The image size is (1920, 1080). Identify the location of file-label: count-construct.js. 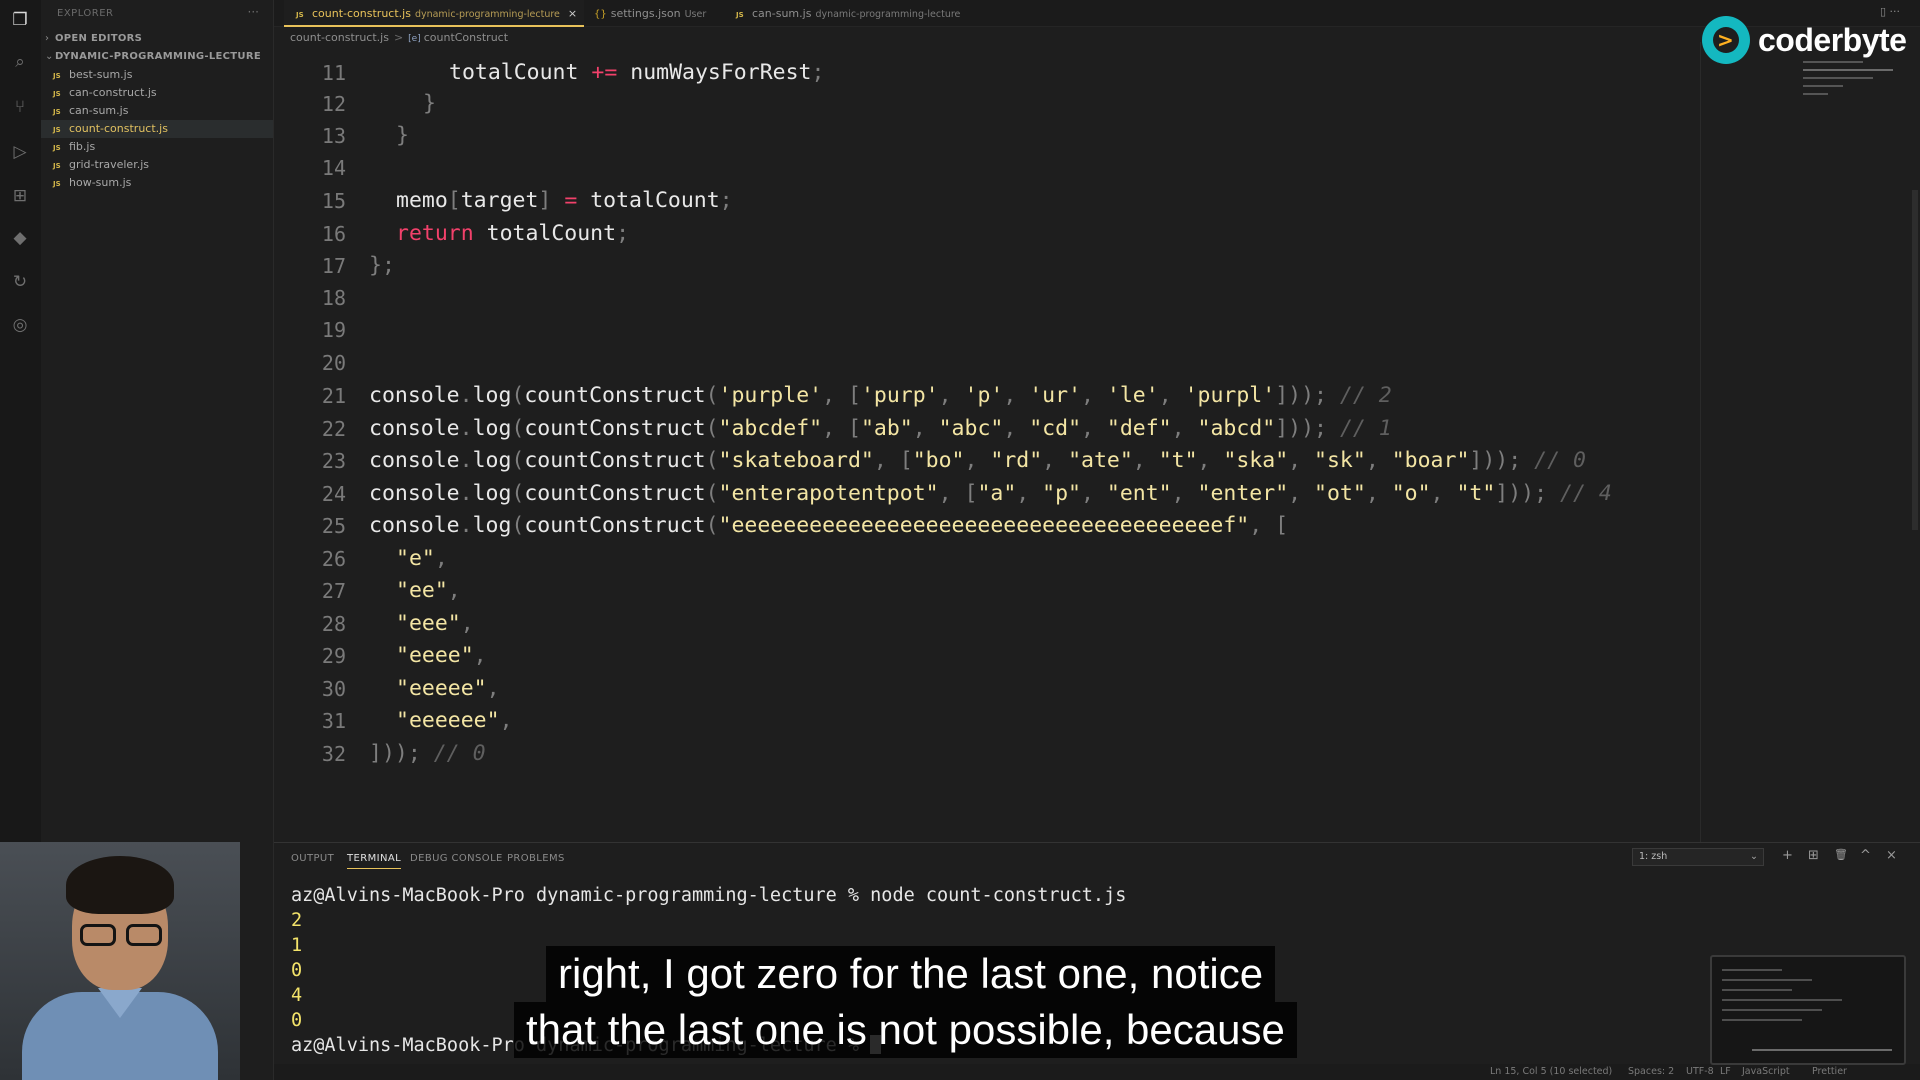
(118, 128).